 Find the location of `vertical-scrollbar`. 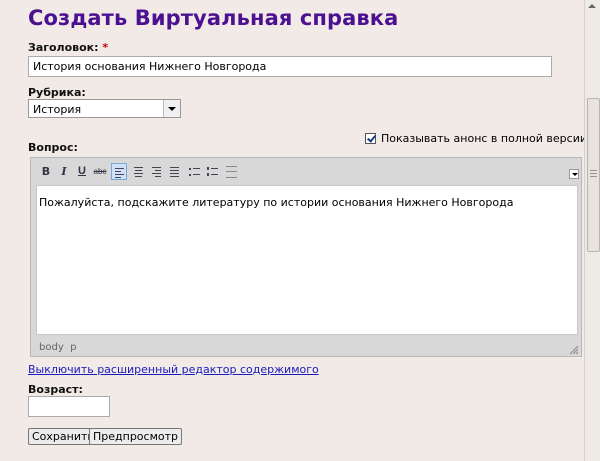

vertical-scrollbar is located at coordinates (592, 230).